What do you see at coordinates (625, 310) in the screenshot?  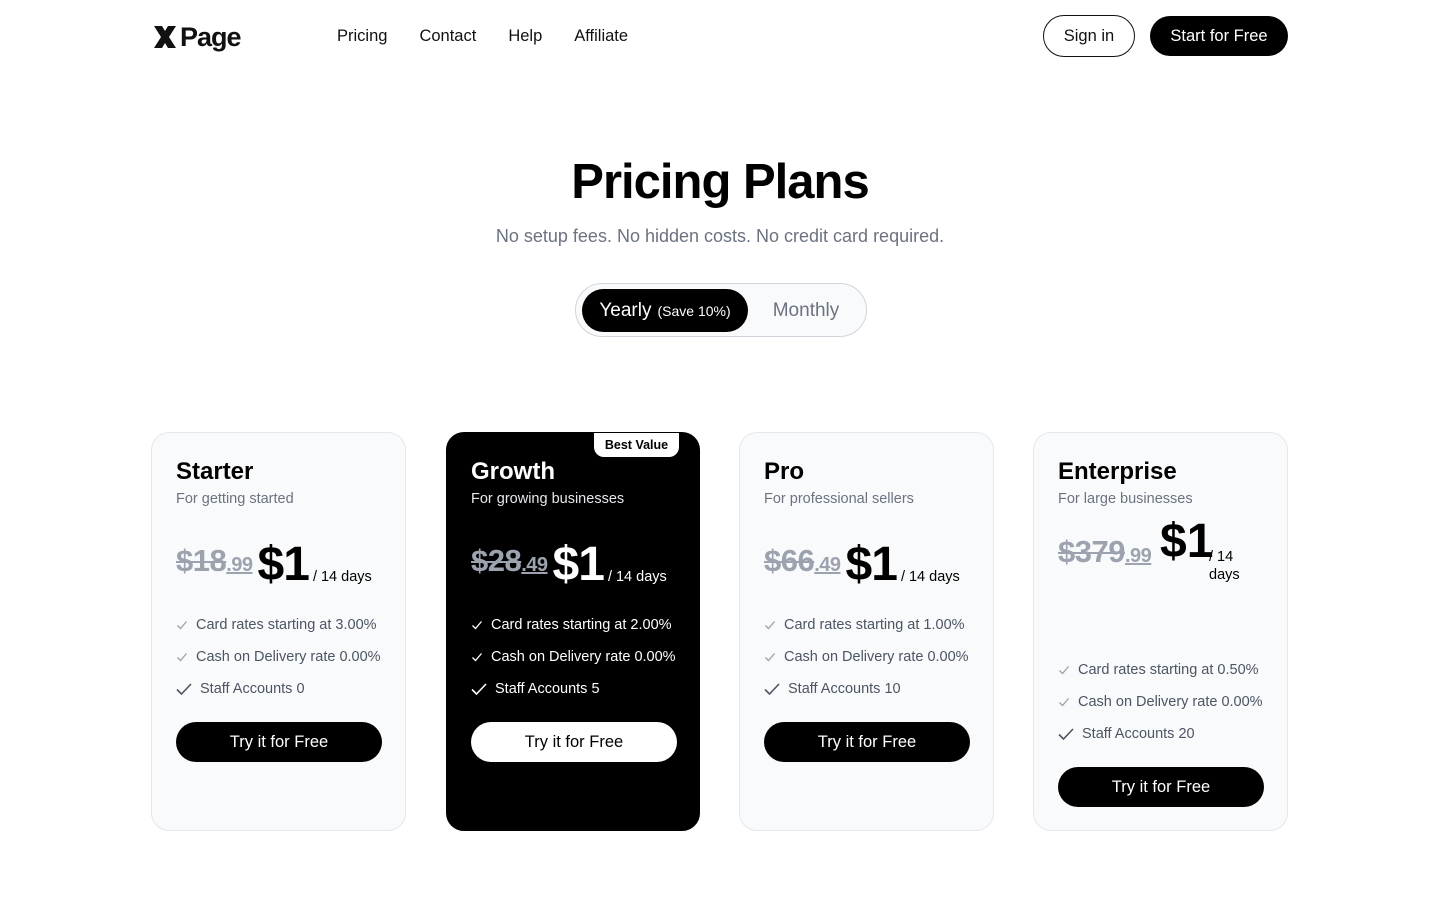 I see `toggle-yearly-label: Yearly` at bounding box center [625, 310].